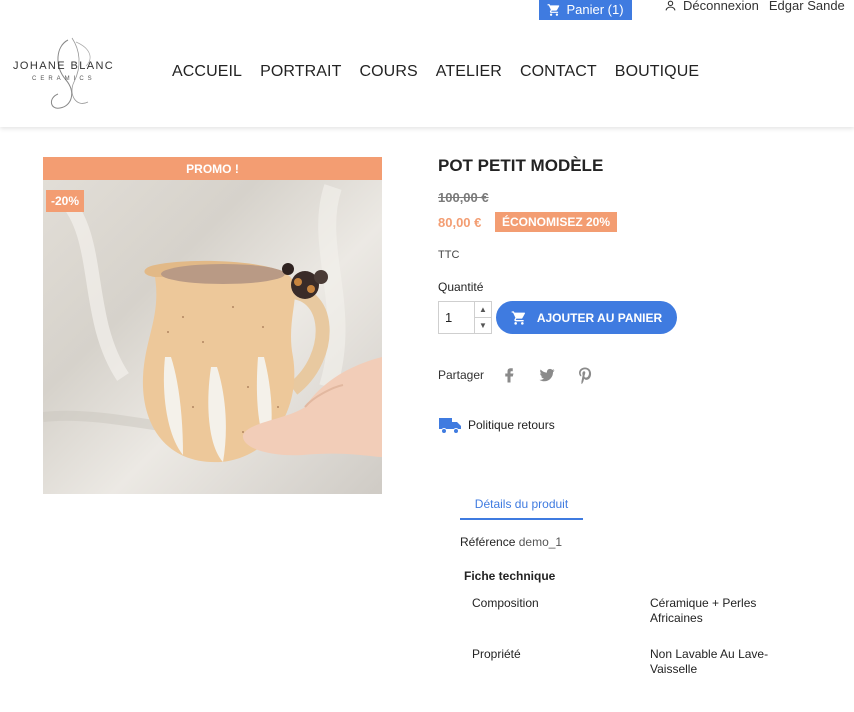 This screenshot has width=854, height=712. What do you see at coordinates (212, 168) in the screenshot?
I see `promo-flag: PROMO !` at bounding box center [212, 168].